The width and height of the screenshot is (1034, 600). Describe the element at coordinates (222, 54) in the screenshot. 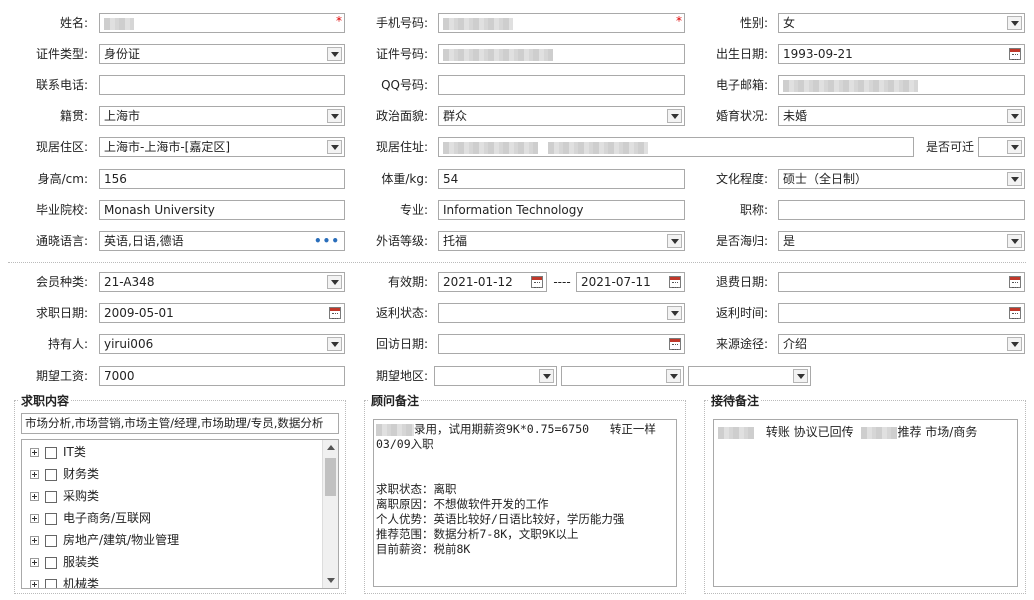

I see `id-type-select: 身份证` at that location.